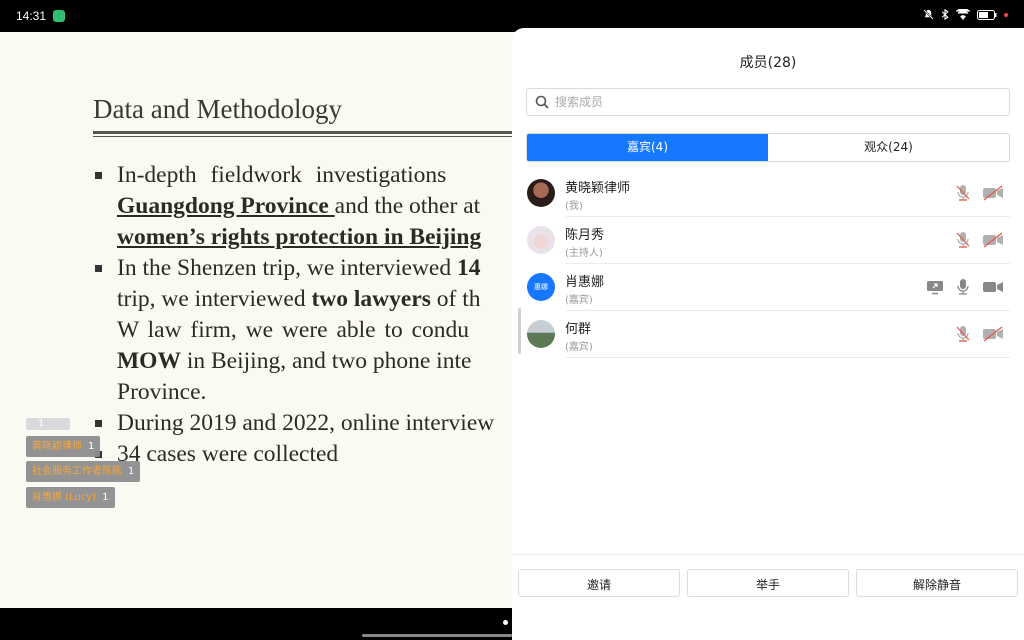 This screenshot has height=640, width=1024. What do you see at coordinates (584, 253) in the screenshot?
I see `member-role: (主持人)` at bounding box center [584, 253].